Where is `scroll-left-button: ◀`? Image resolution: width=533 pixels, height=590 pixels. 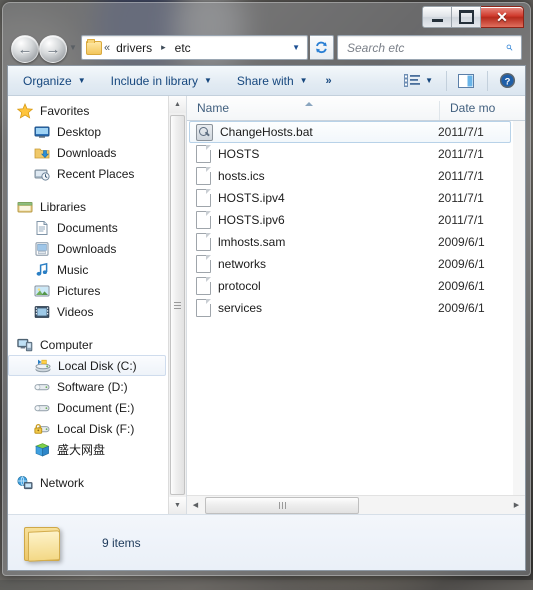 scroll-left-button: ◀ is located at coordinates (195, 505).